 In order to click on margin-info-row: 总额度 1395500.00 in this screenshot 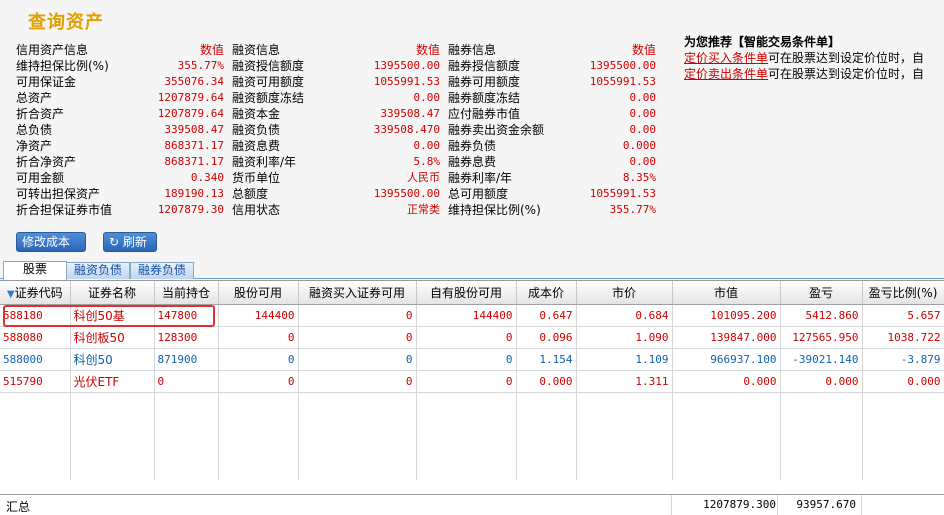, I will do `click(336, 194)`.